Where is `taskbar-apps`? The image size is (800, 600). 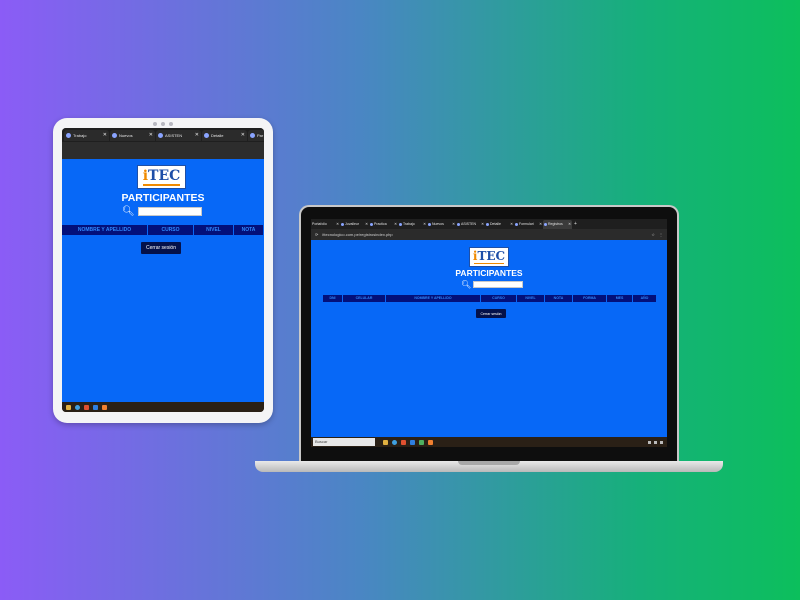 taskbar-apps is located at coordinates (408, 442).